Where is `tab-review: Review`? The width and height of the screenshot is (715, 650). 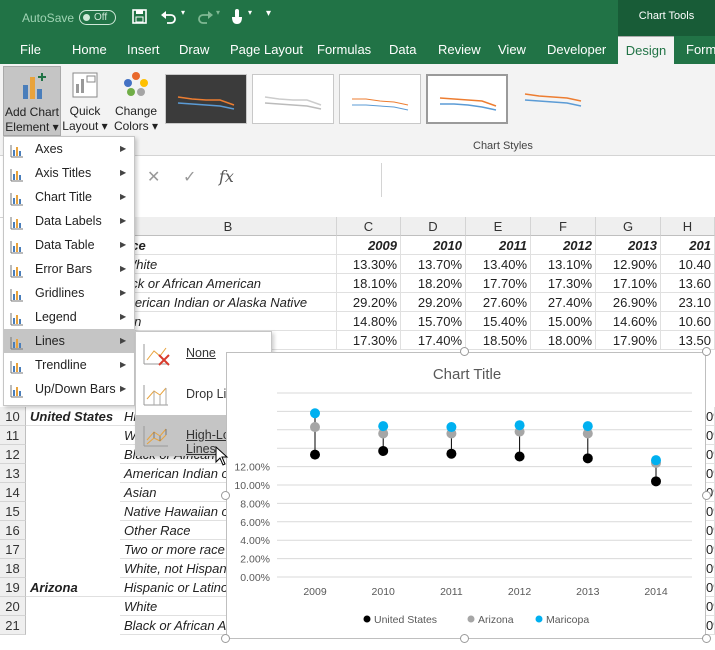
tab-review: Review is located at coordinates (459, 50).